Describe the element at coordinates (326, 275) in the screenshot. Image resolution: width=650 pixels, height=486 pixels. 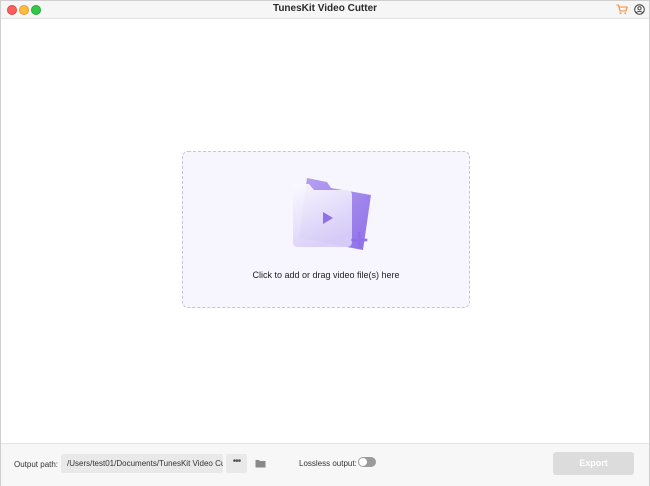
I see `dropzone-instruction: Click to add or drag video file(s) here` at that location.